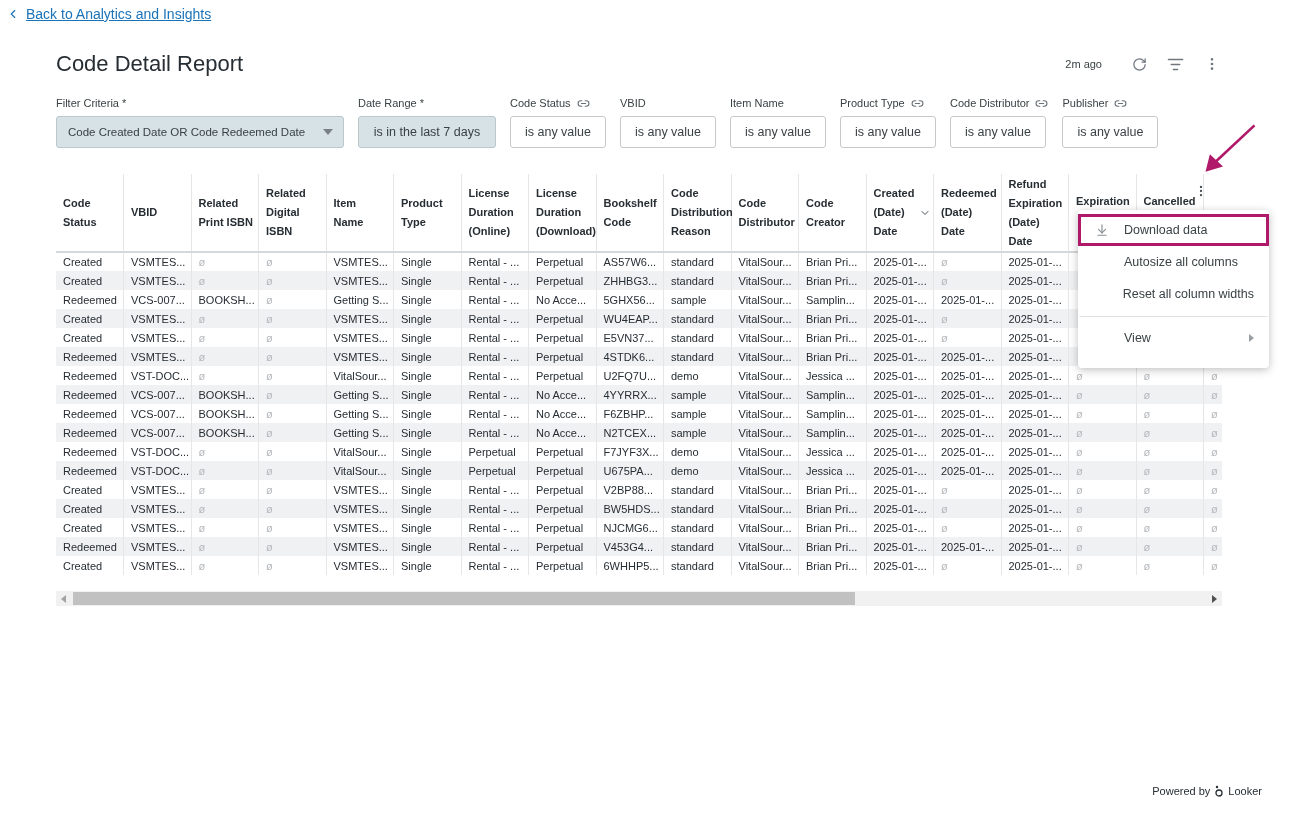 The height and width of the screenshot is (823, 1289). I want to click on scrollbar-thumb, so click(464, 598).